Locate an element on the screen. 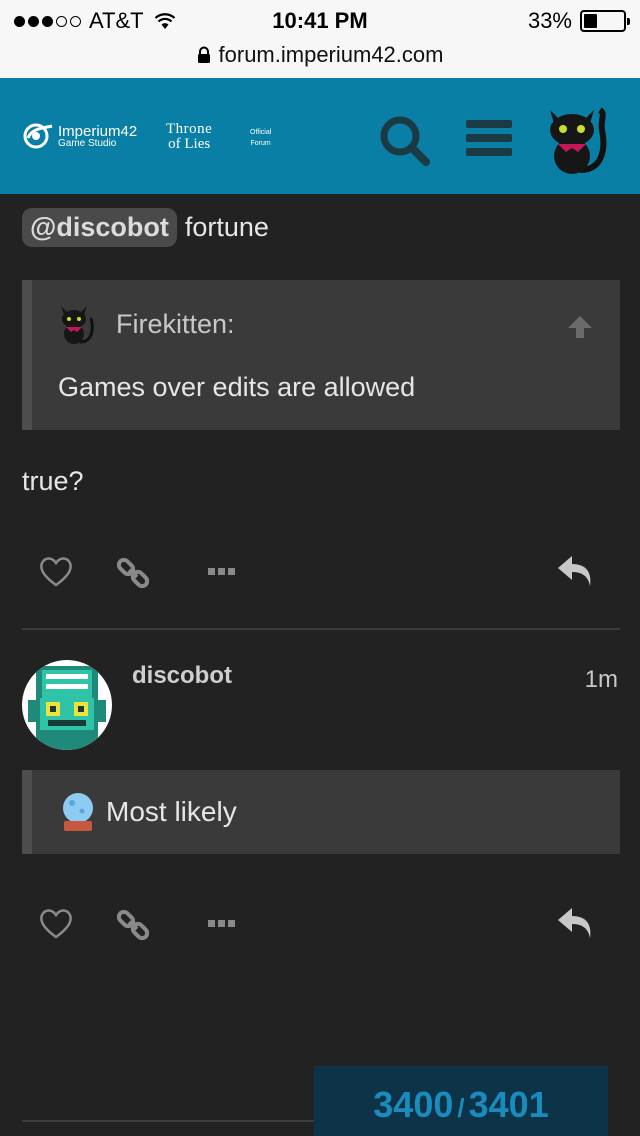  hamburger-menu-icon is located at coordinates (489, 138).